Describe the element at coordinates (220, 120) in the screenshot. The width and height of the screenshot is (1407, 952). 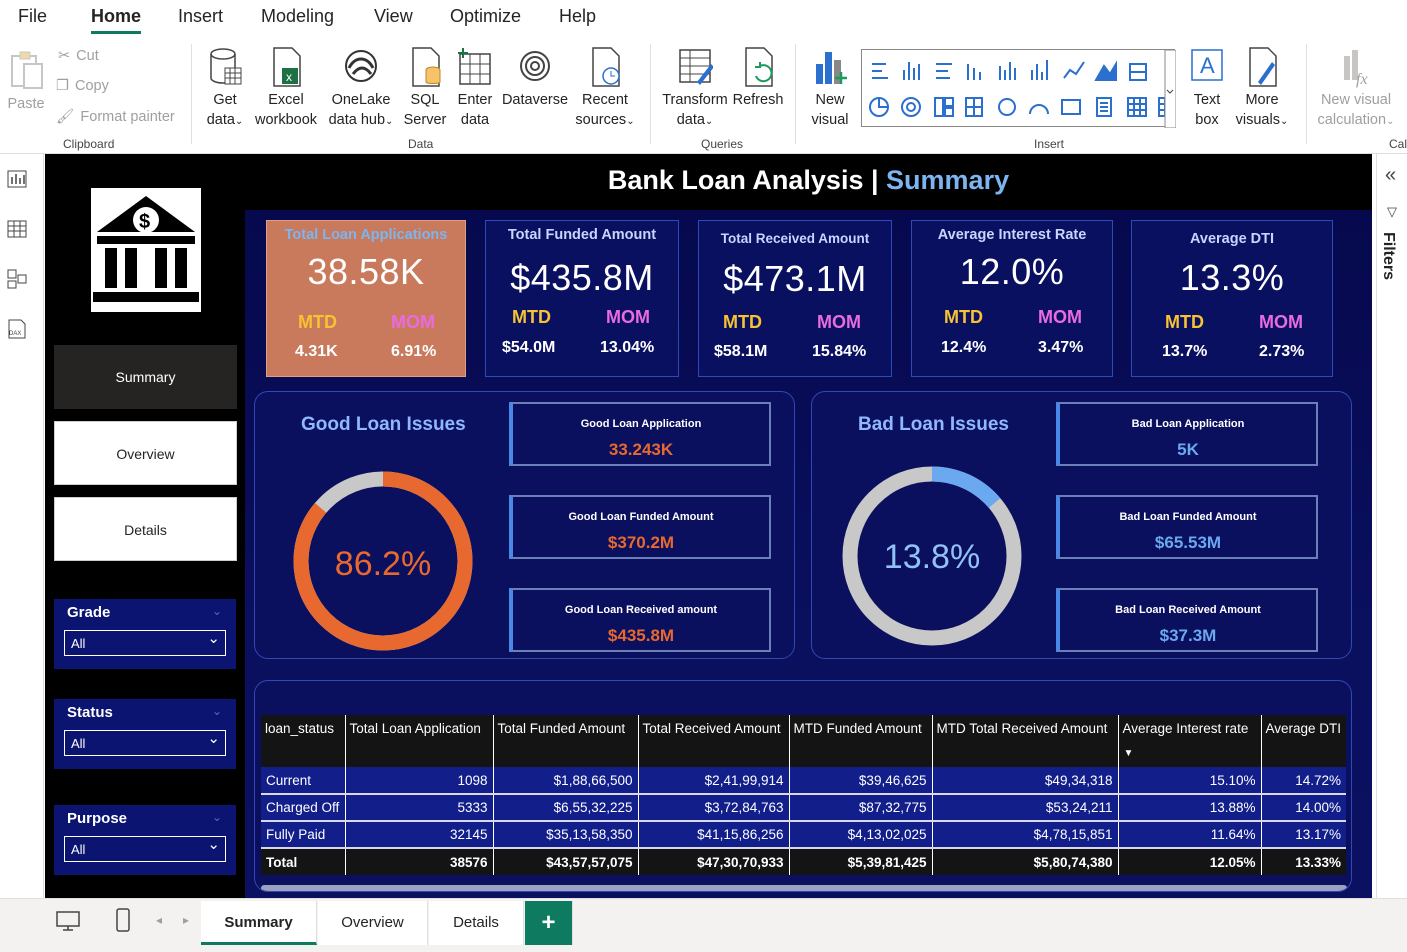
I see `get-data-label-2: data` at that location.